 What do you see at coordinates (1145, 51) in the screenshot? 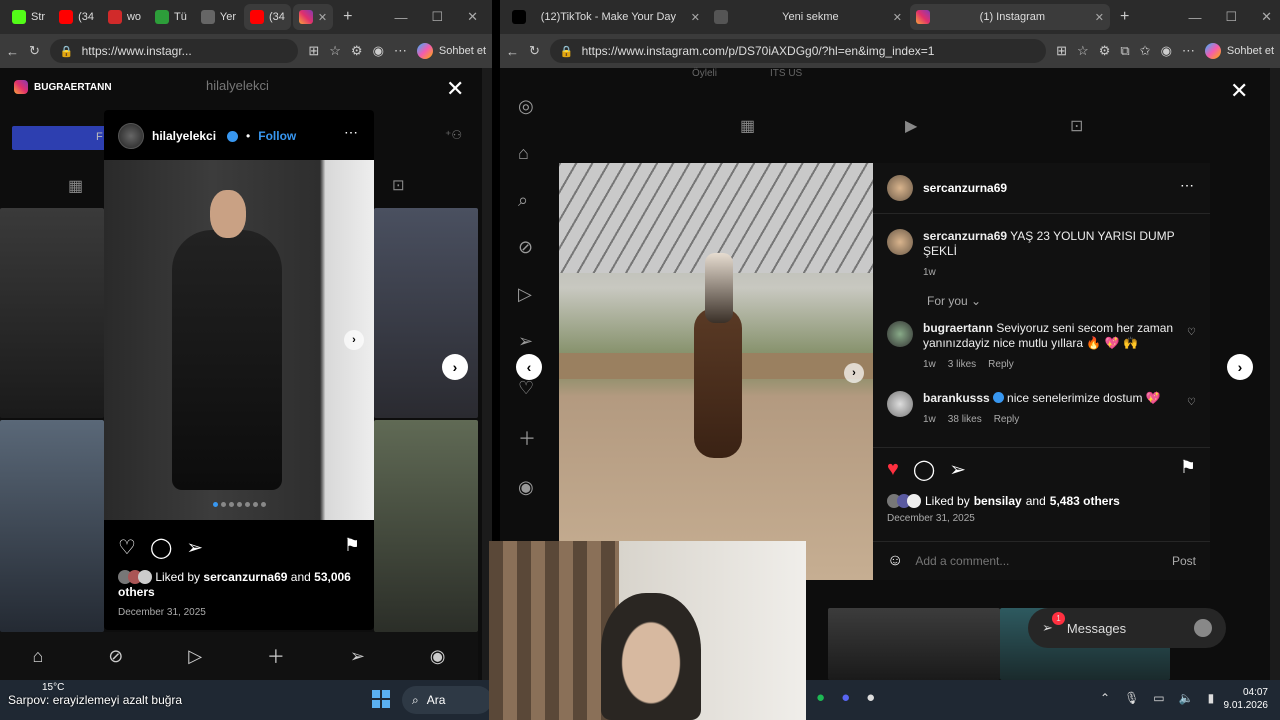
I see `favorites-bar-icon: ✩` at bounding box center [1145, 51].